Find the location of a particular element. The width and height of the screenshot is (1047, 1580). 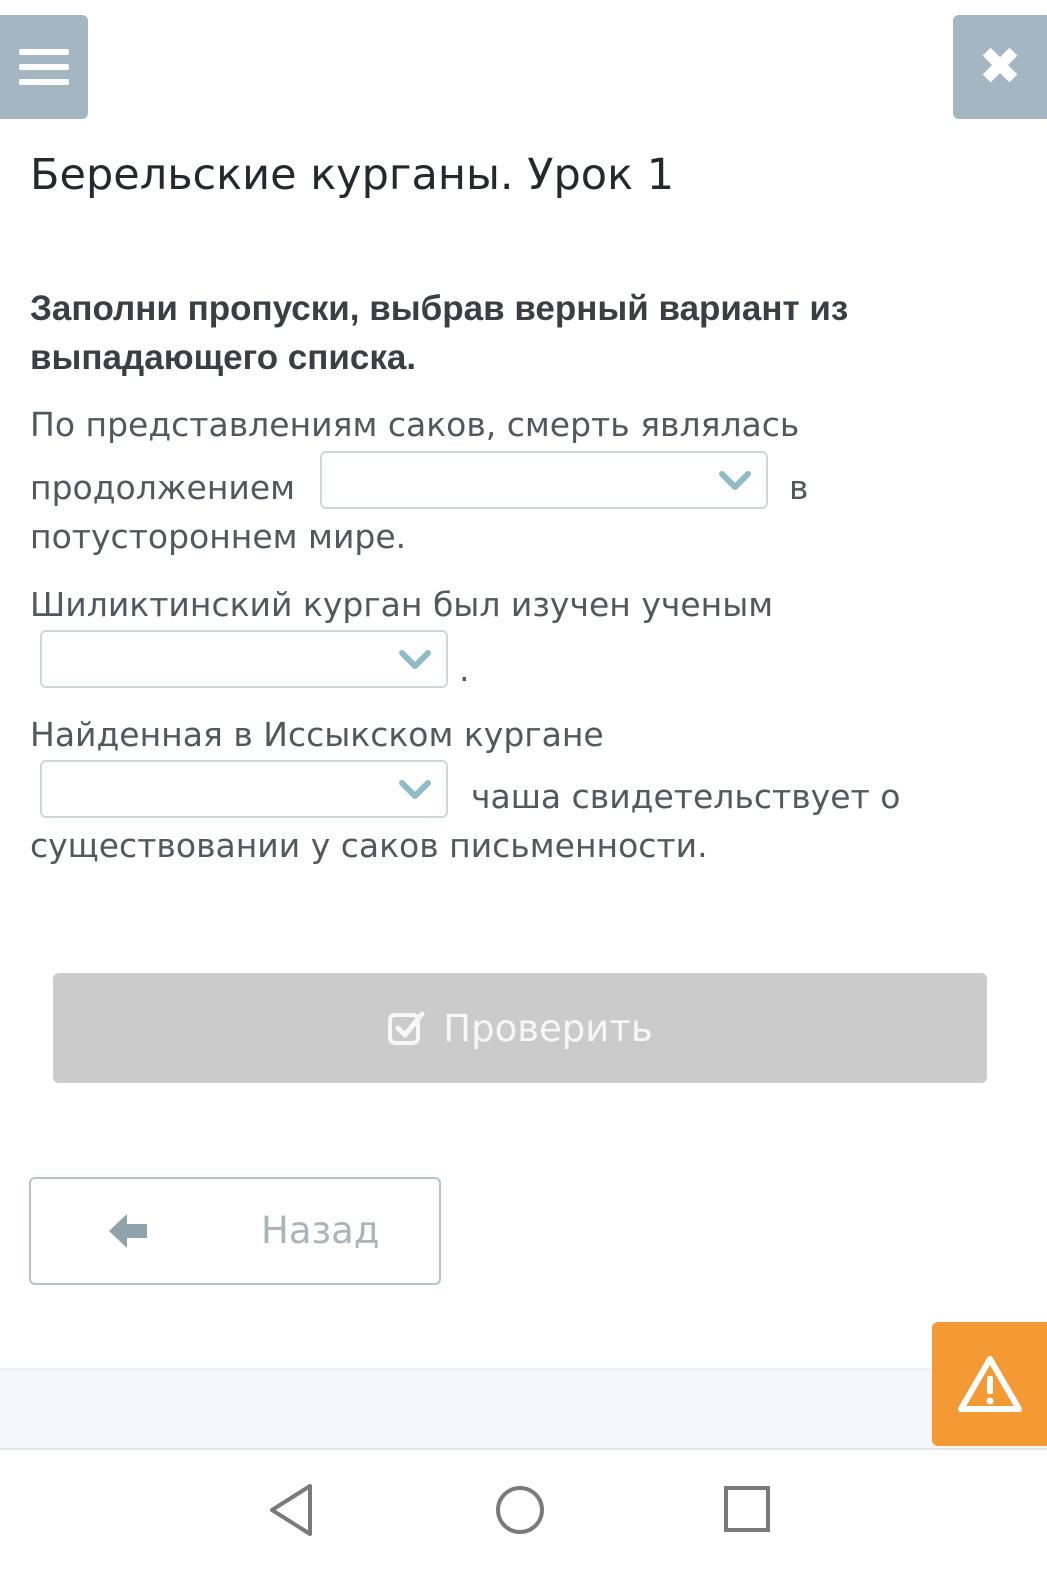

checkbox-check-icon is located at coordinates (406, 1028).